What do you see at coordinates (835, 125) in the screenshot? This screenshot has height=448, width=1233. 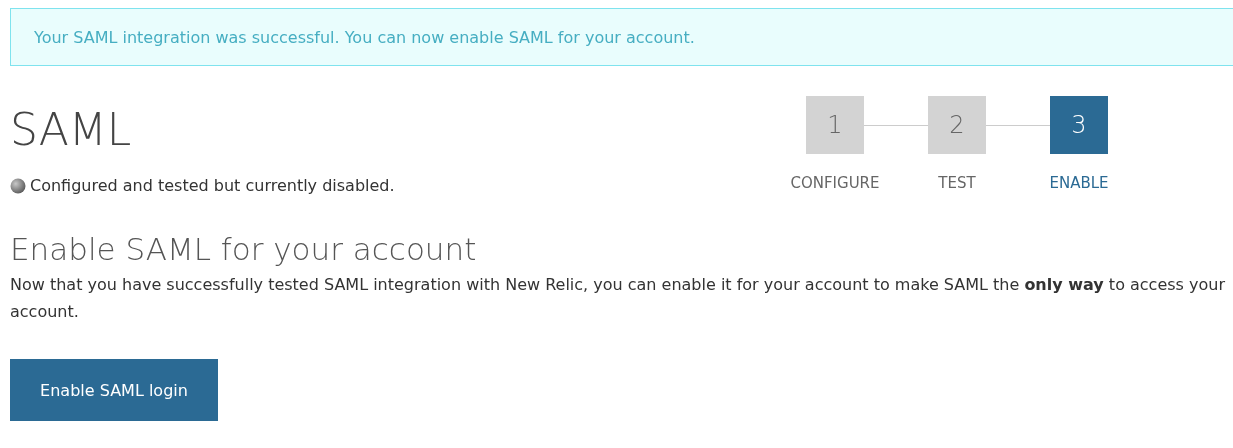 I see `step-number: 1` at bounding box center [835, 125].